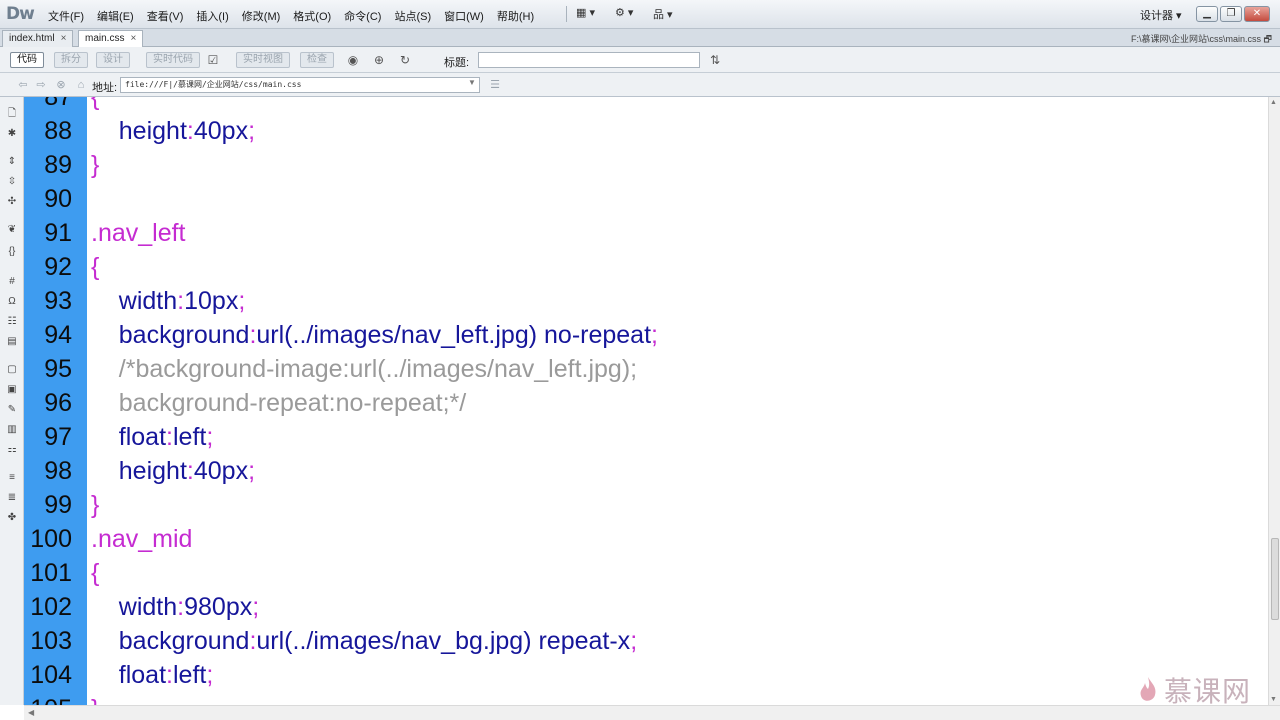  Describe the element at coordinates (1273, 102) in the screenshot. I see `scroll-up-icon: ▲` at that location.